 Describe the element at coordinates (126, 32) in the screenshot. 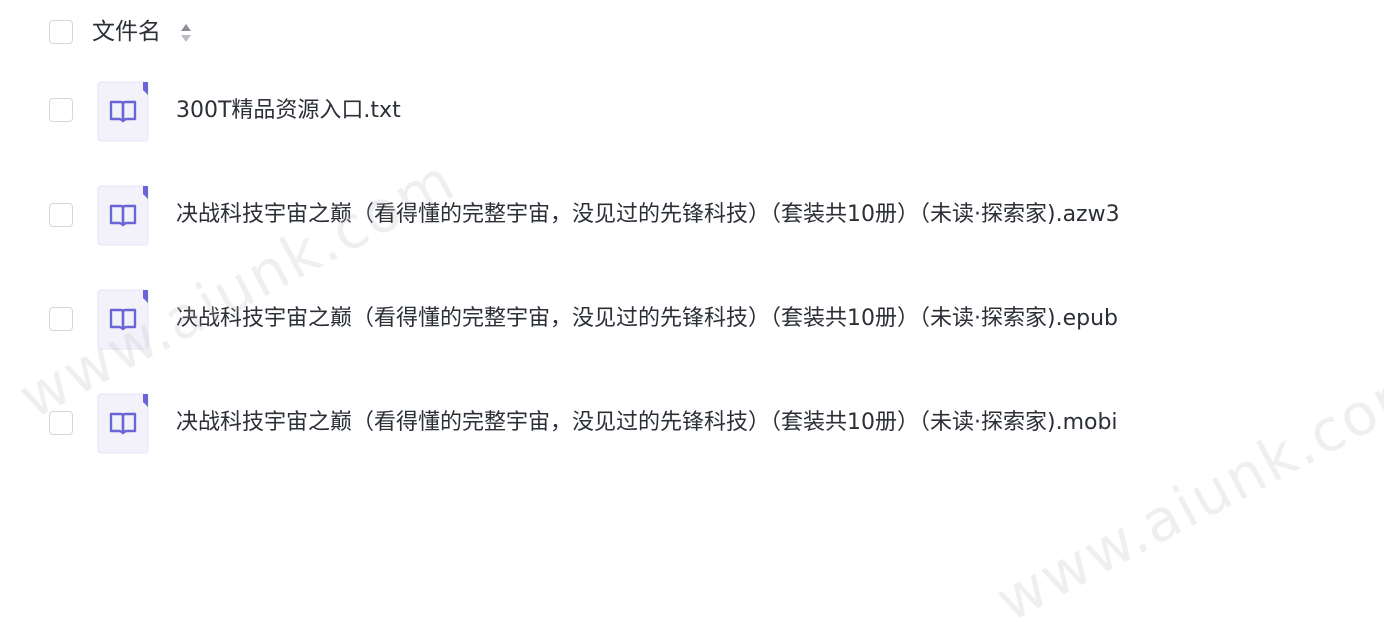

I see `column-header-filename: 文件名` at that location.